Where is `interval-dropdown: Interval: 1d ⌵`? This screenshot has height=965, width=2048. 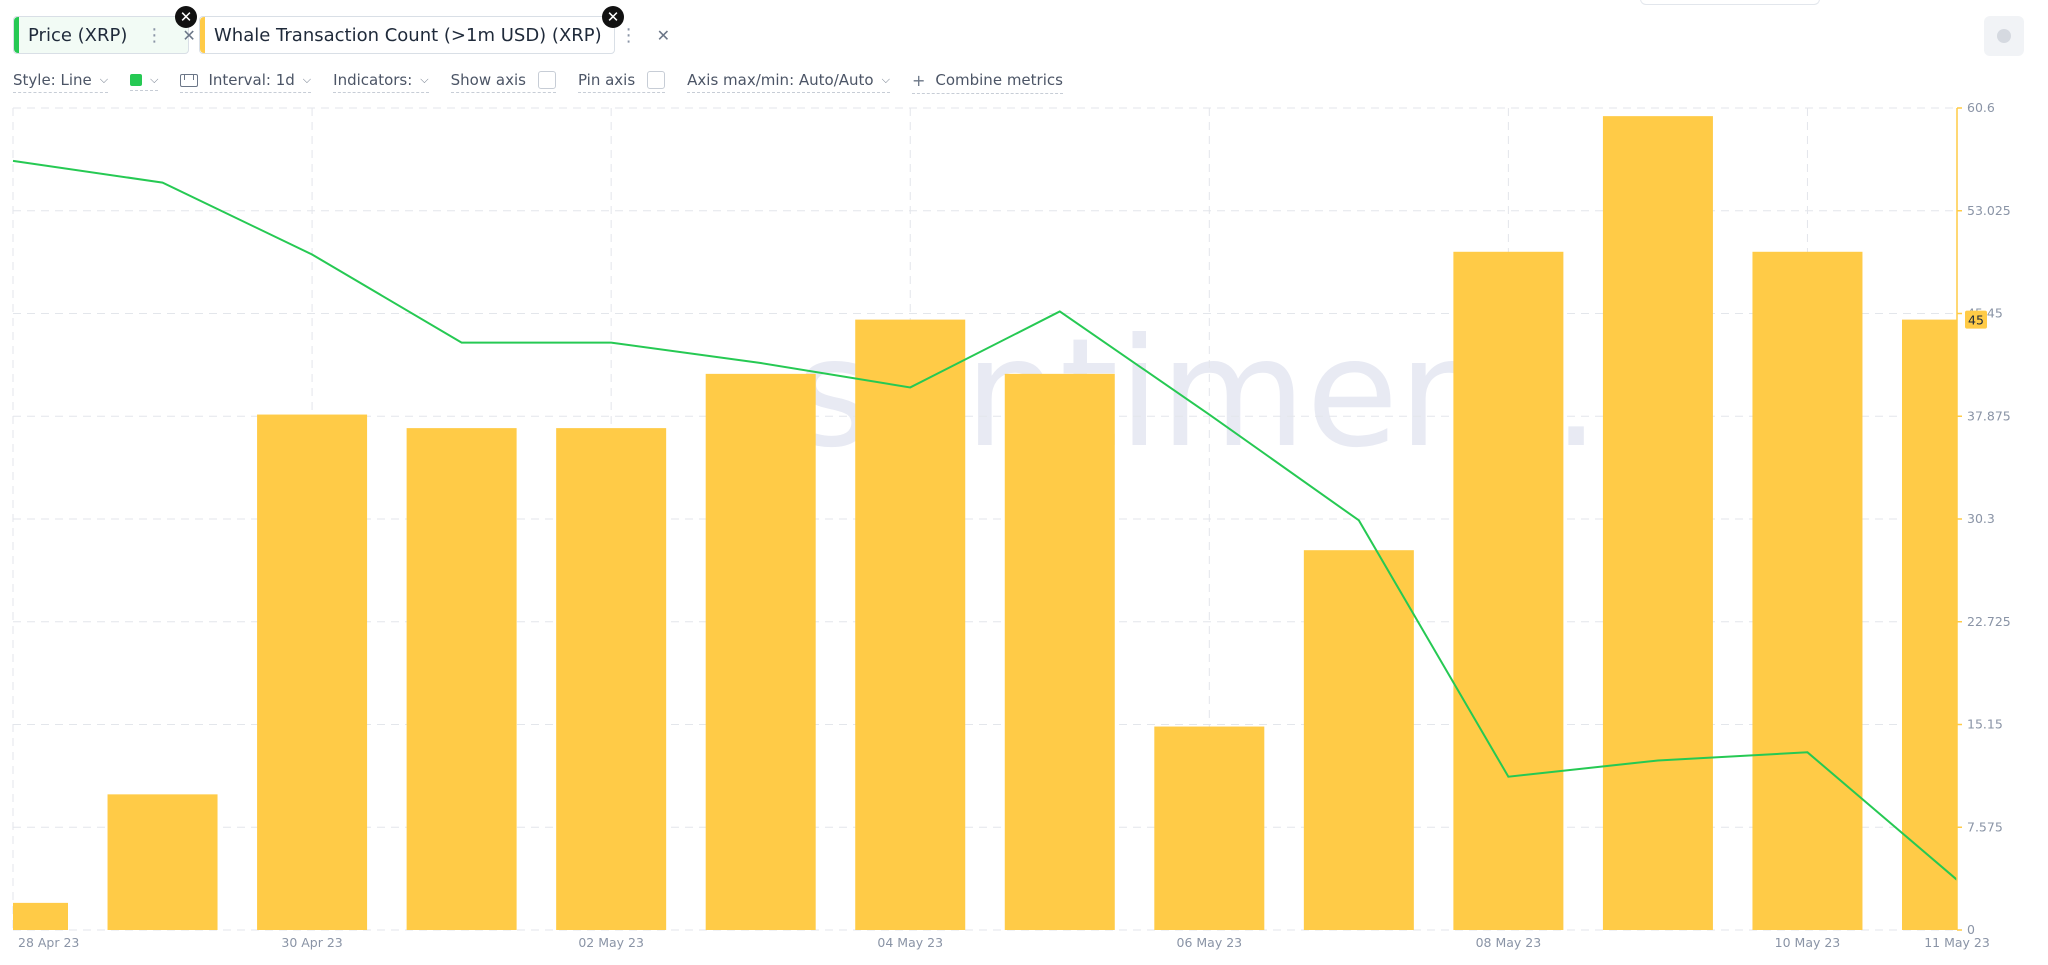 interval-dropdown: Interval: 1d ⌵ is located at coordinates (246, 82).